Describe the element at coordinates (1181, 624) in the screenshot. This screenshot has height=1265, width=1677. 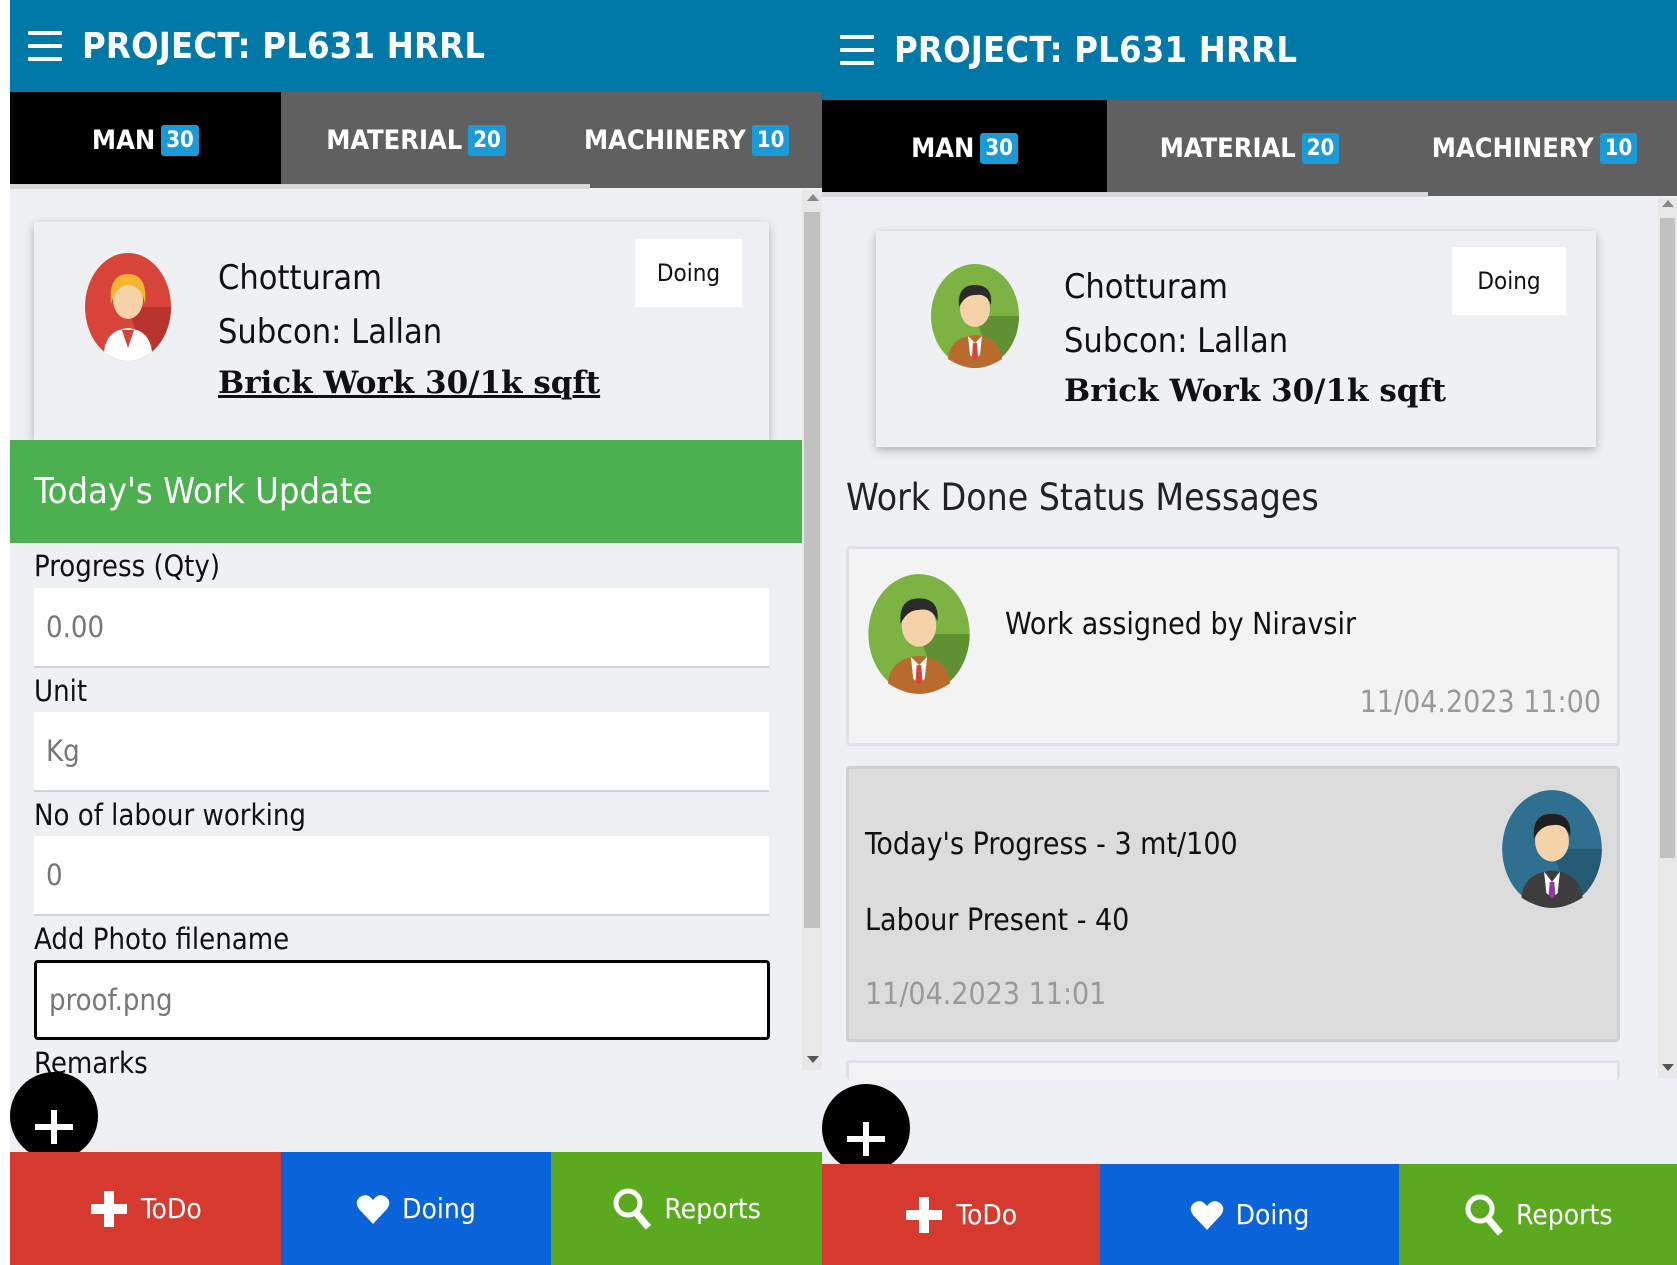
I see `message-text: Work assigned by Niravsir` at that location.